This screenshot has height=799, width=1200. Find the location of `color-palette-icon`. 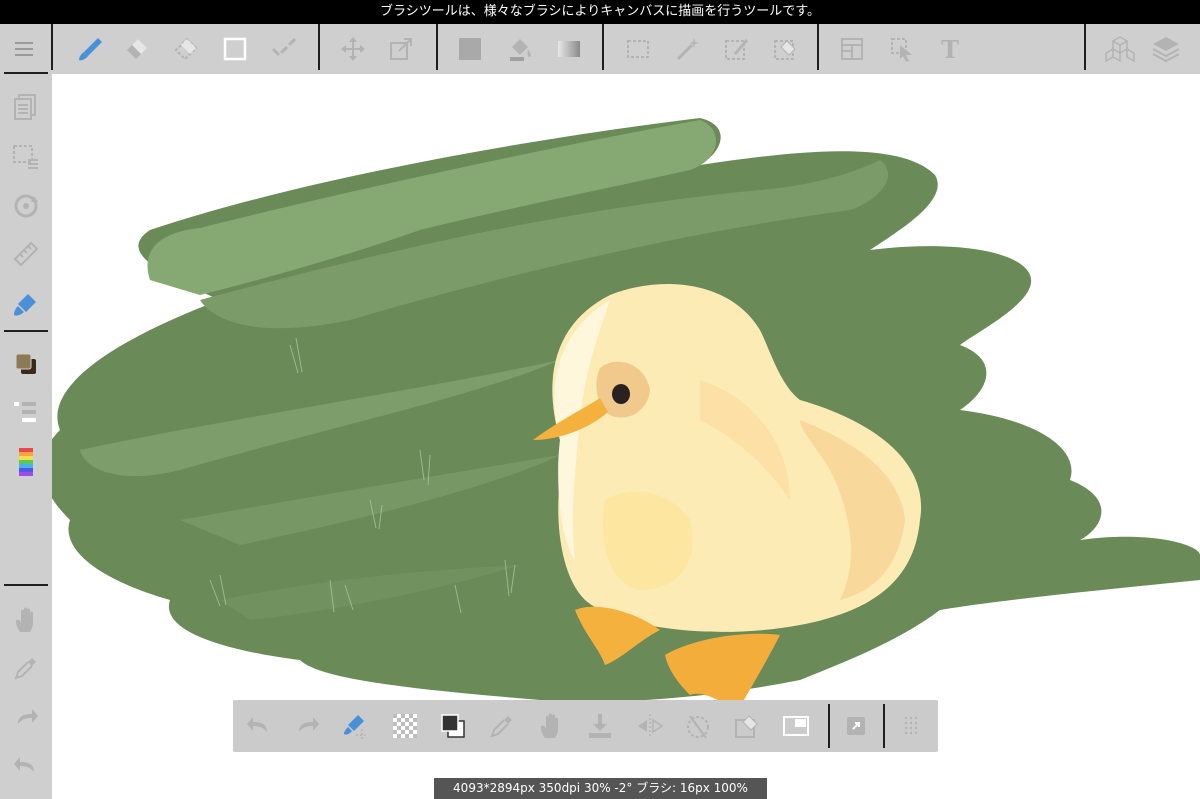

color-palette-icon is located at coordinates (26, 462).